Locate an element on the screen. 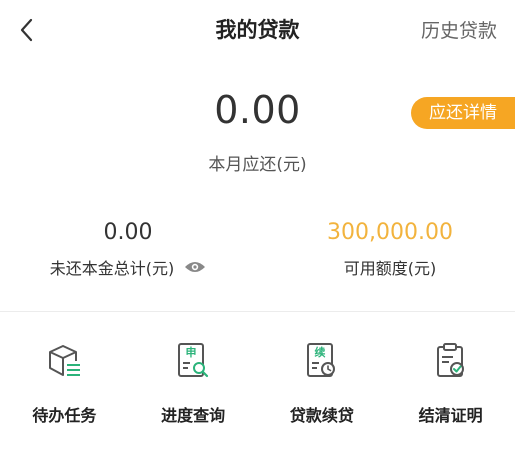 This screenshot has height=450, width=515. eye-icon is located at coordinates (195, 267).